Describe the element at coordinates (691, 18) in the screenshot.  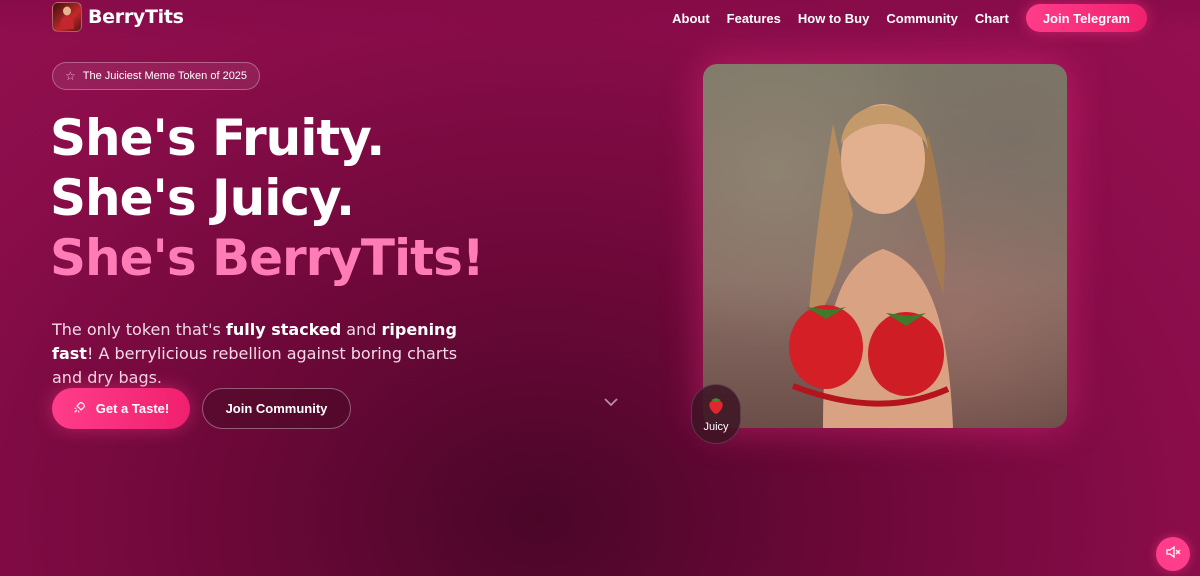
I see `nav-about: About` at that location.